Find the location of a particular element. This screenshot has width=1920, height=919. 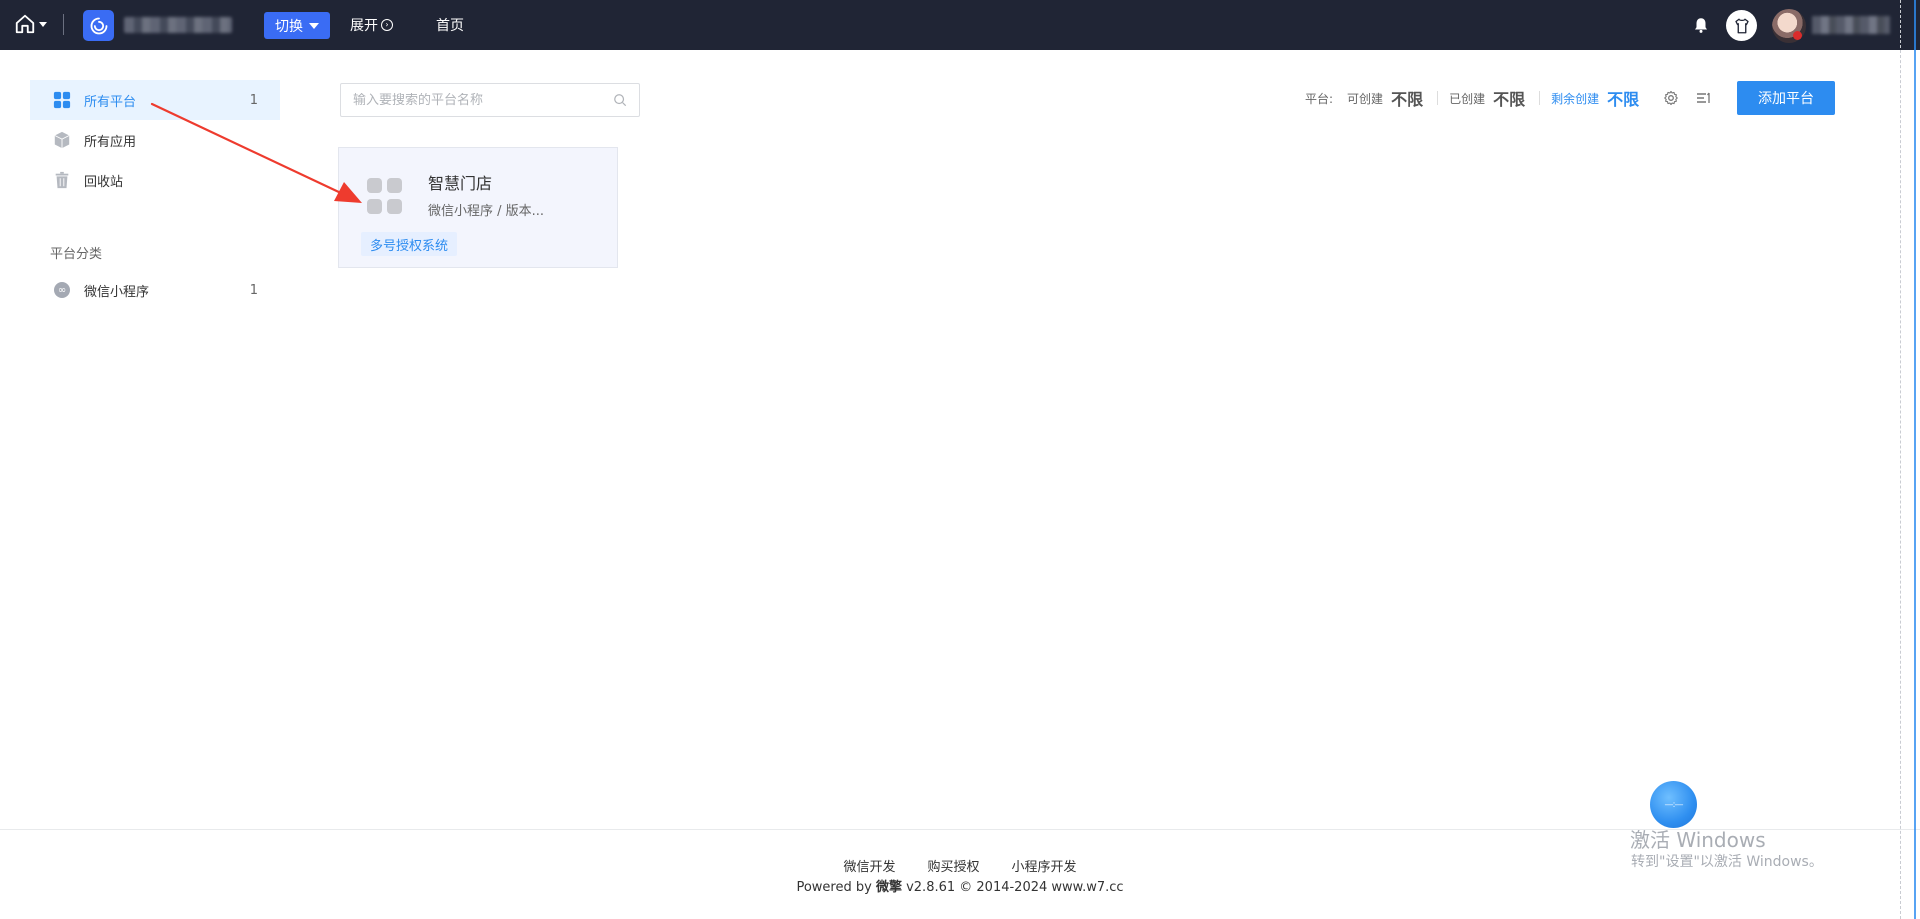

sidebar-item-label: 回收站 is located at coordinates (104, 182).